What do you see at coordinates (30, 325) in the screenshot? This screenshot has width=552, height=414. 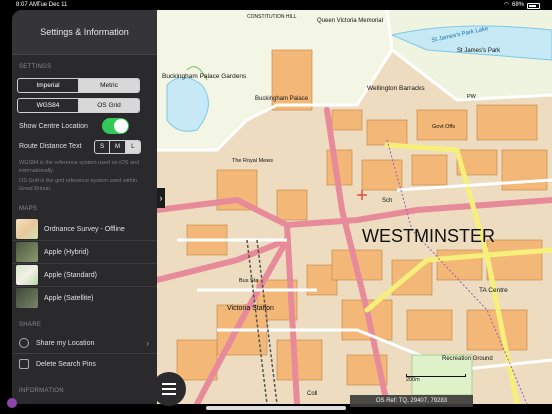 I see `section-label-share: SHARE` at bounding box center [30, 325].